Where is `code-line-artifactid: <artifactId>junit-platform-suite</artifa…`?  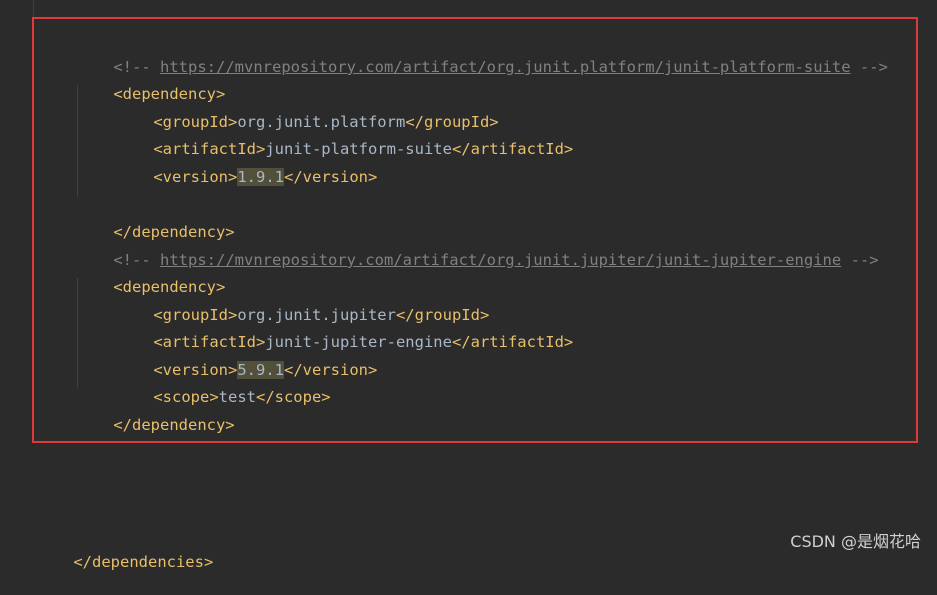 code-line-artifactid: <artifactId>junit-platform-suite</artifa… is located at coordinates (344, 137).